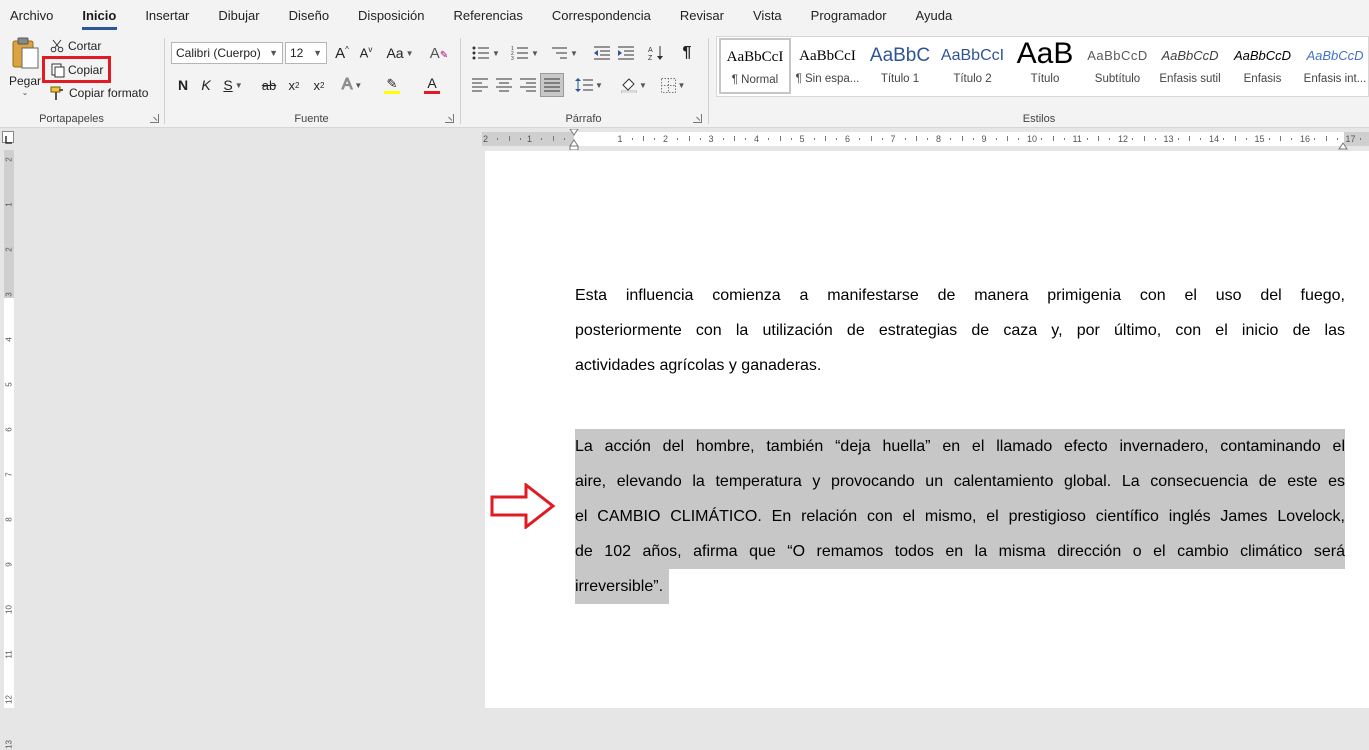 Image resolution: width=1369 pixels, height=750 pixels. What do you see at coordinates (601, 16) in the screenshot?
I see `tab-correspondencia: Correspondencia` at bounding box center [601, 16].